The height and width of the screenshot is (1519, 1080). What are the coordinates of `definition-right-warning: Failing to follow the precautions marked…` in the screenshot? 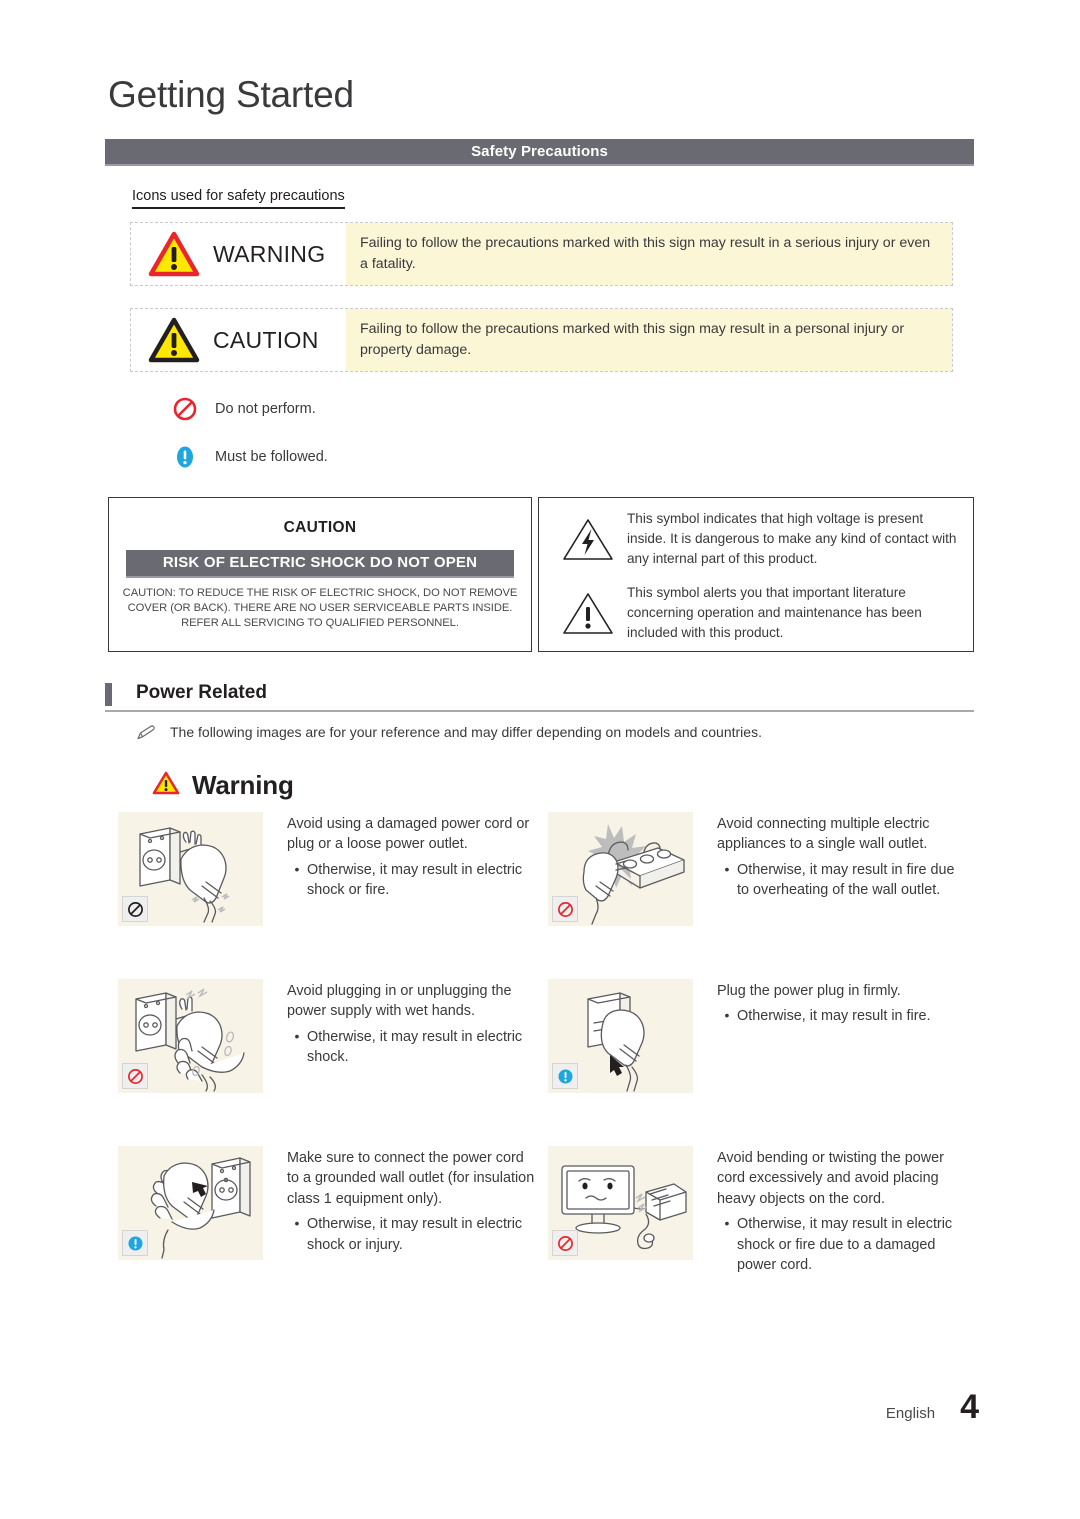 It's located at (649, 254).